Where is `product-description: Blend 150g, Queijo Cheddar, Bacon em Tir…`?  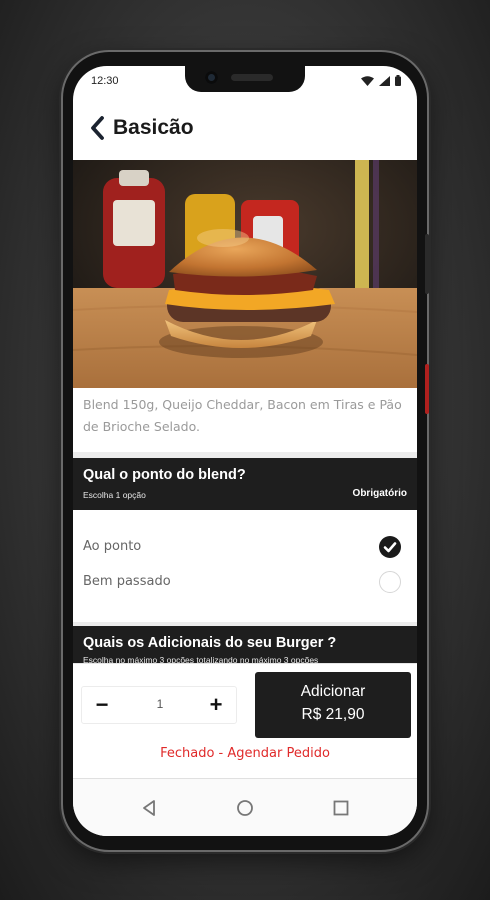
product-description: Blend 150g, Queijo Cheddar, Bacon em Tir… is located at coordinates (242, 415).